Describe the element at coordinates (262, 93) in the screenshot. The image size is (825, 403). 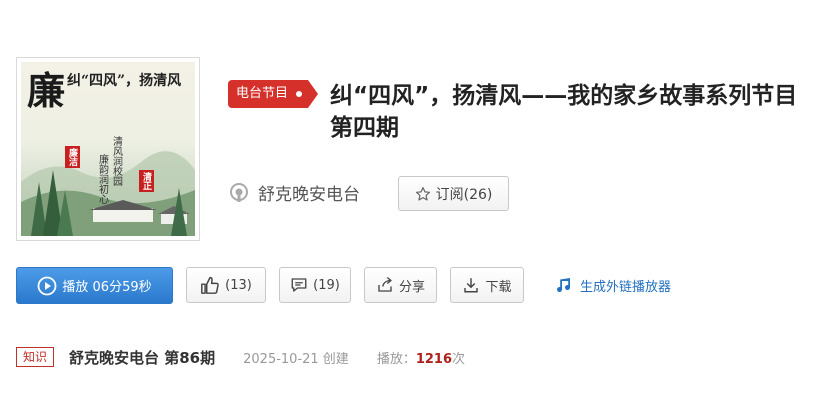
I see `tag-label: 电台节目` at that location.